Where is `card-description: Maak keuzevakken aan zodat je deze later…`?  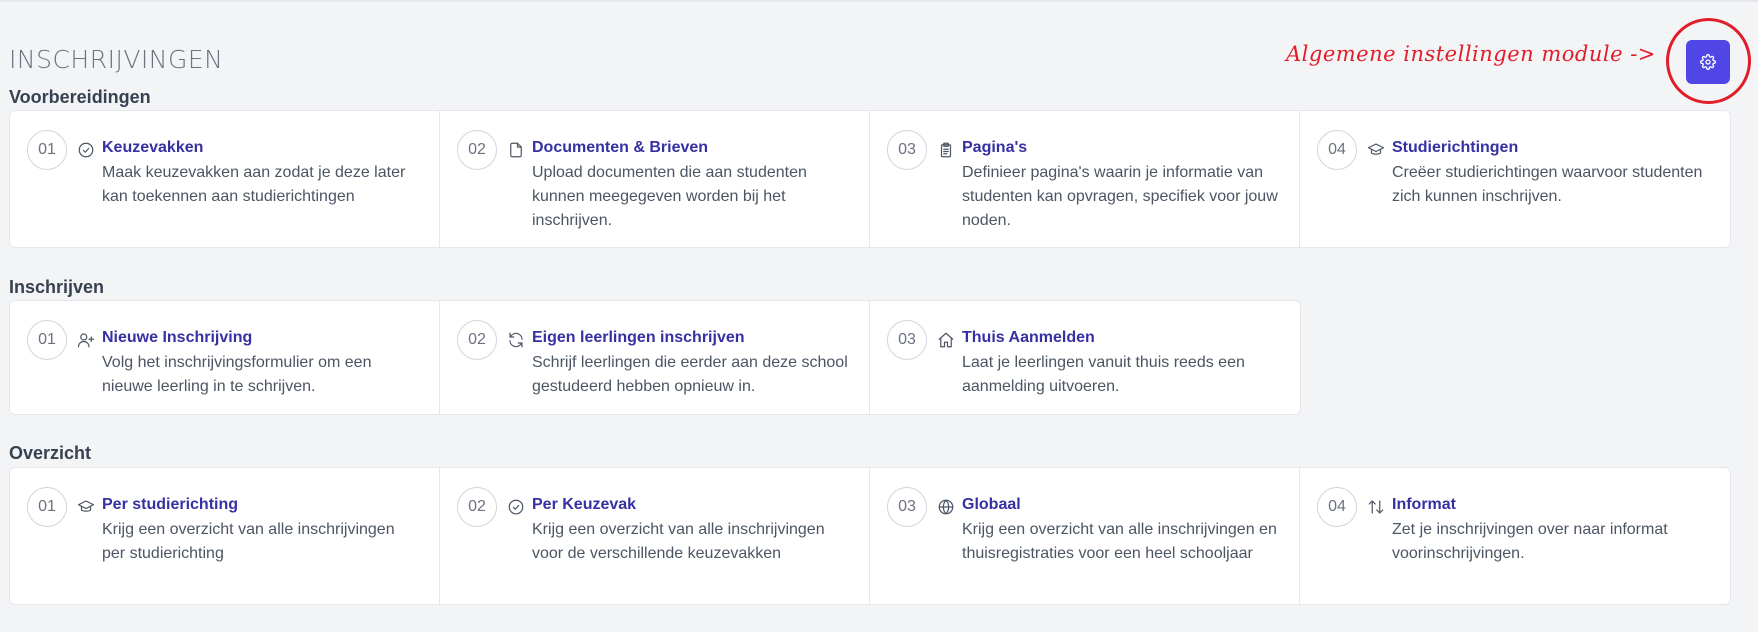
card-description: Maak keuzevakken aan zodat je deze later… is located at coordinates (254, 184).